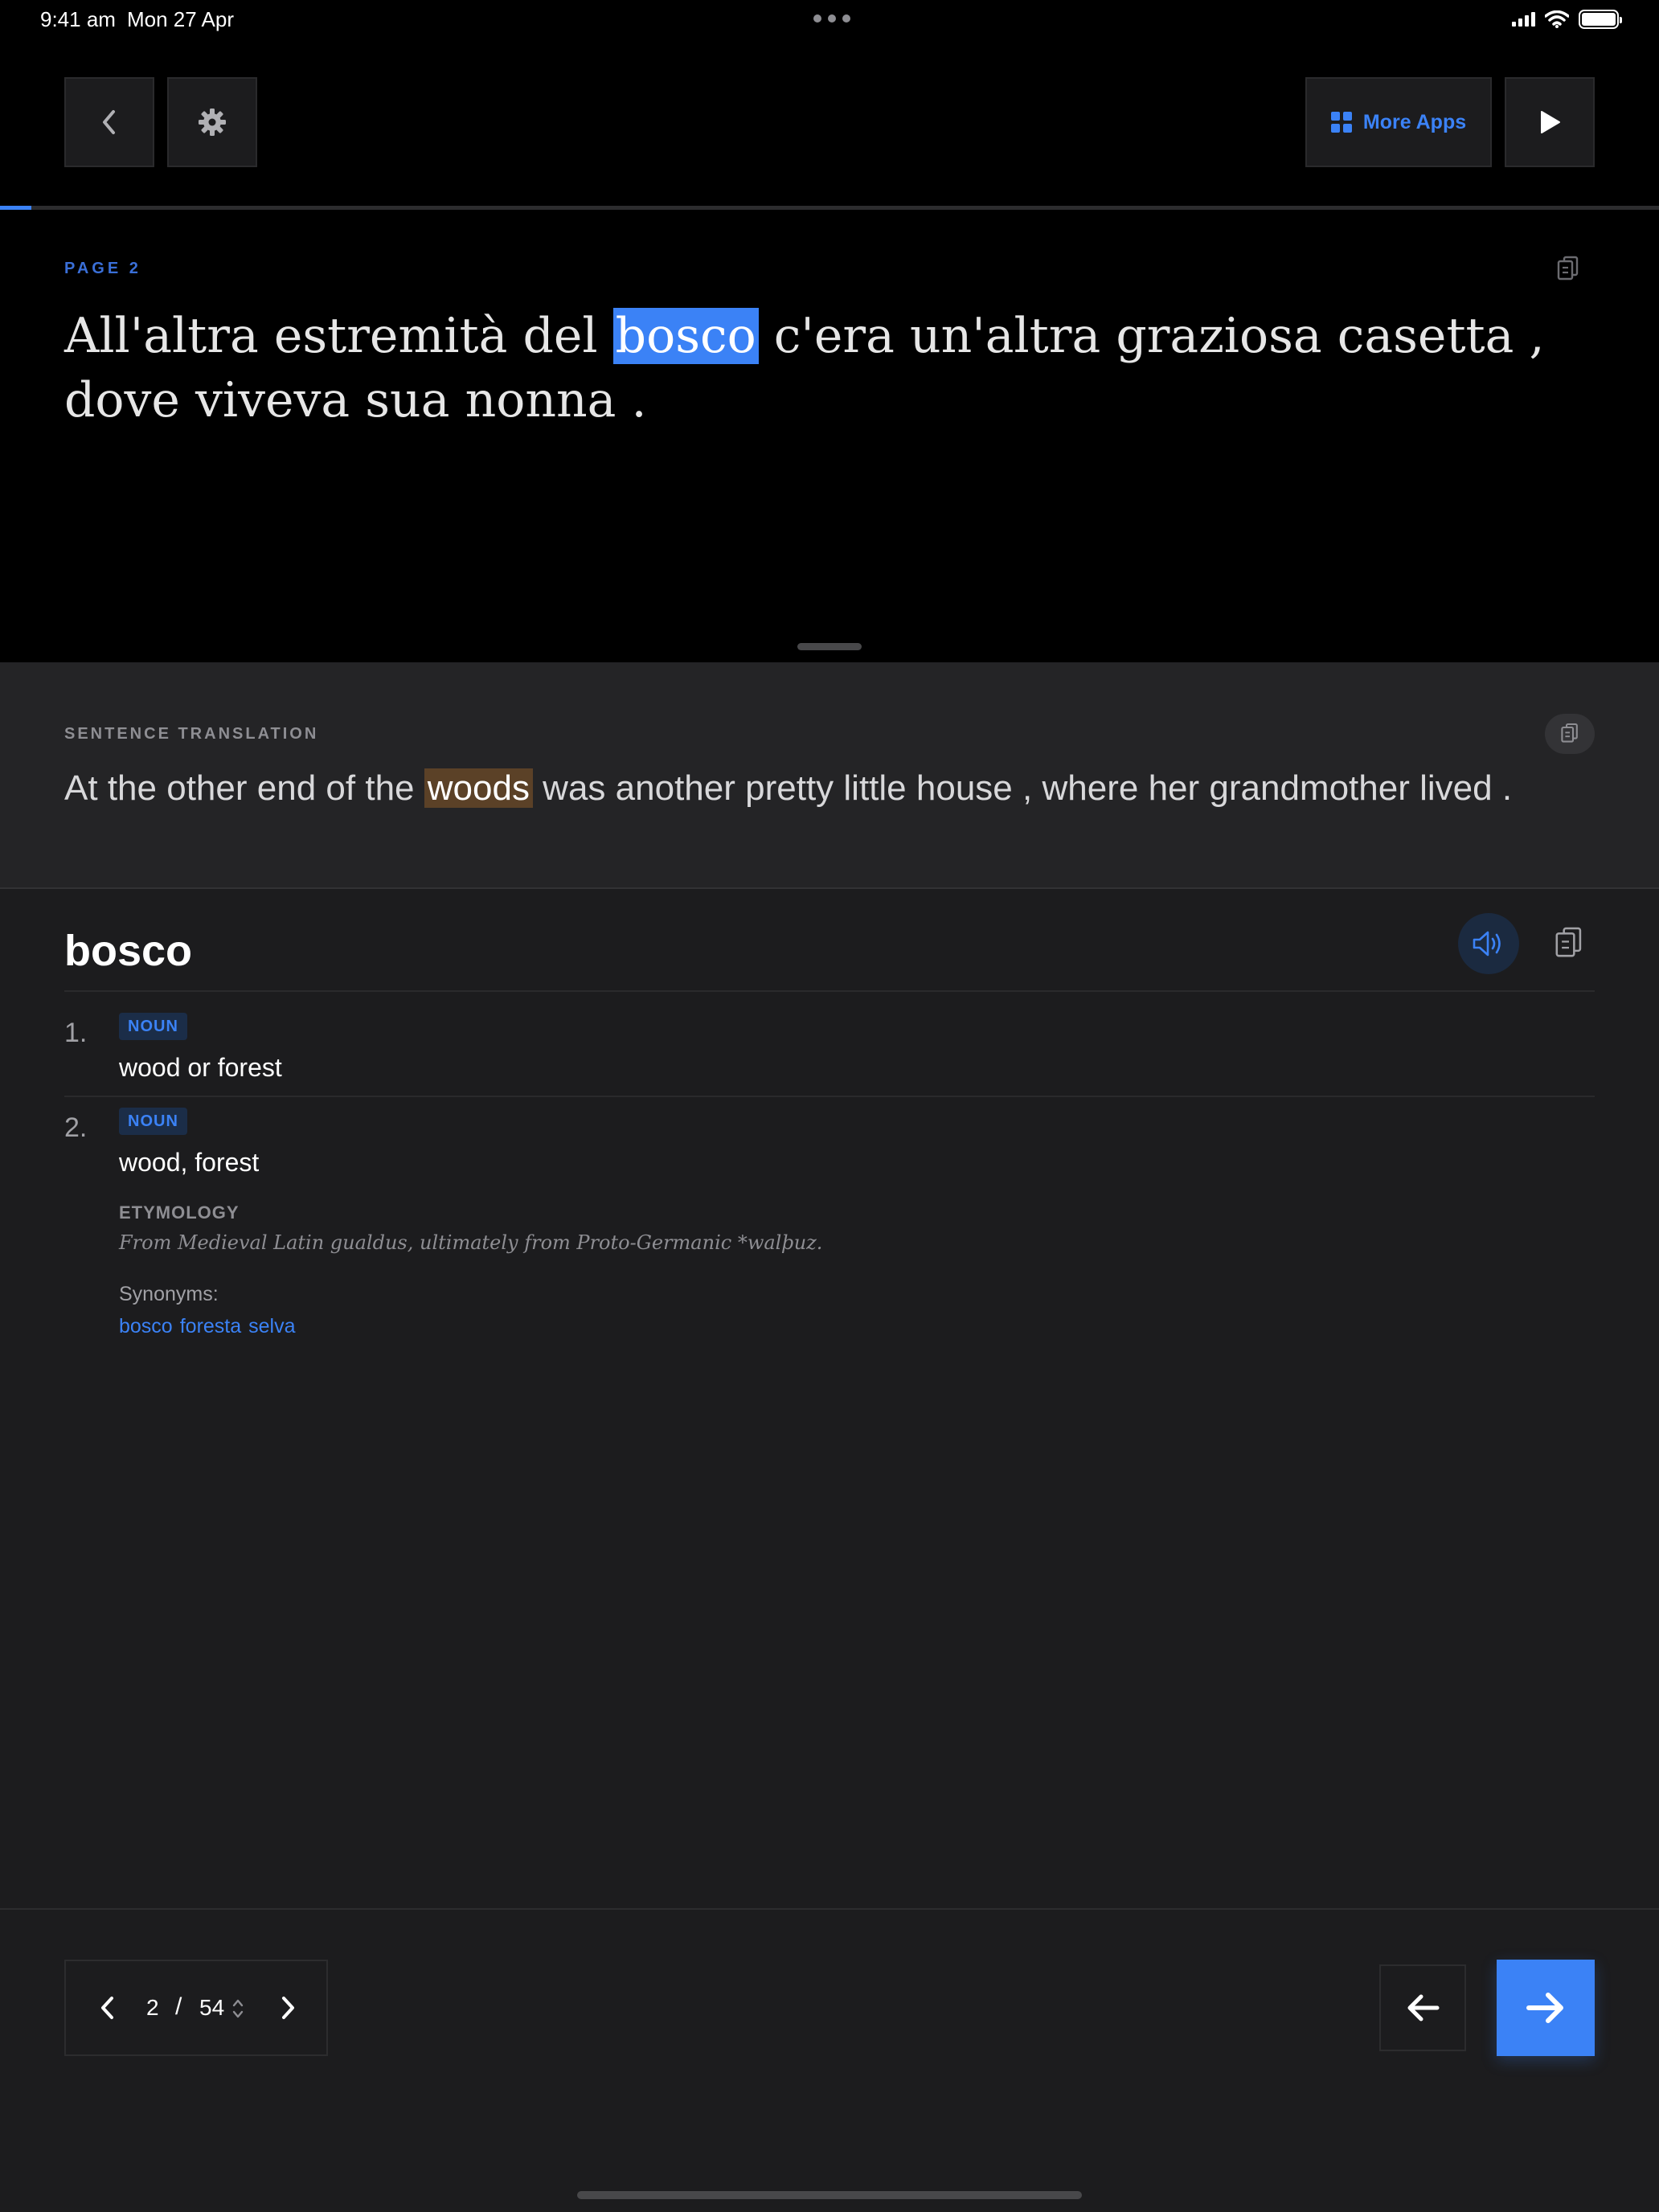 The width and height of the screenshot is (1659, 2212). Describe the element at coordinates (212, 2007) in the screenshot. I see `total-pages: 54` at that location.